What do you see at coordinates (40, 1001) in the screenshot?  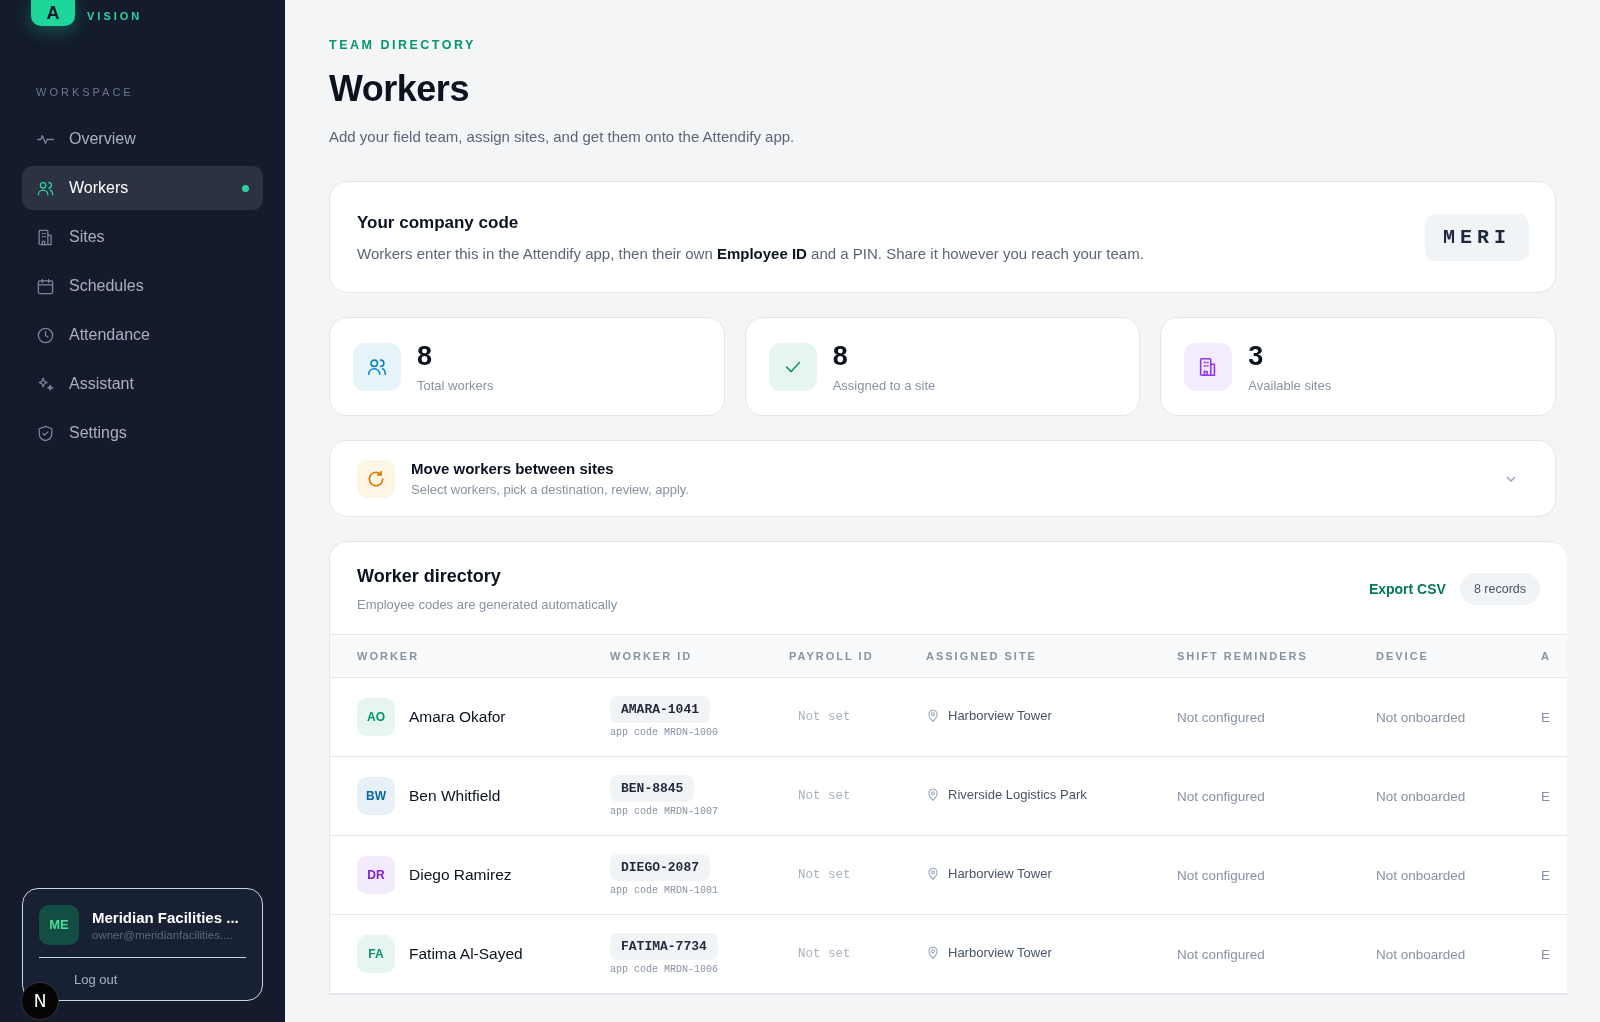 I see `dev-indicator-button: N` at bounding box center [40, 1001].